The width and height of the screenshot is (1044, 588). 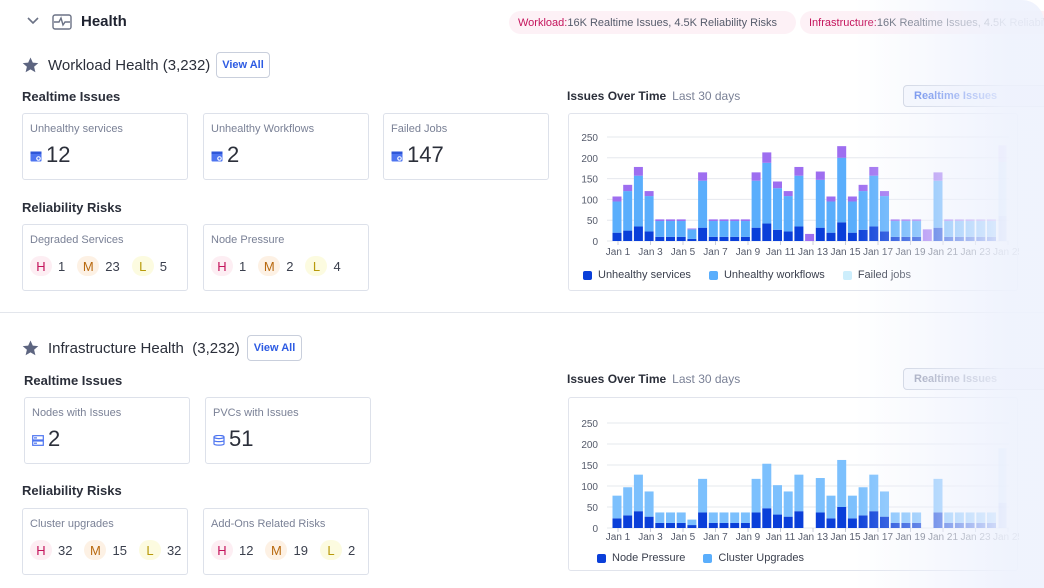 What do you see at coordinates (876, 275) in the screenshot?
I see `legend-item: Failed jobs` at bounding box center [876, 275].